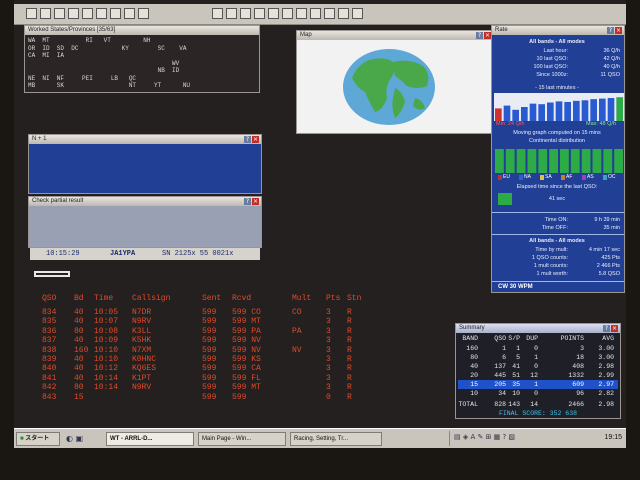 The height and width of the screenshot is (480, 640). Describe the element at coordinates (45, 13) in the screenshot. I see `toolbar-open-icon` at that location.